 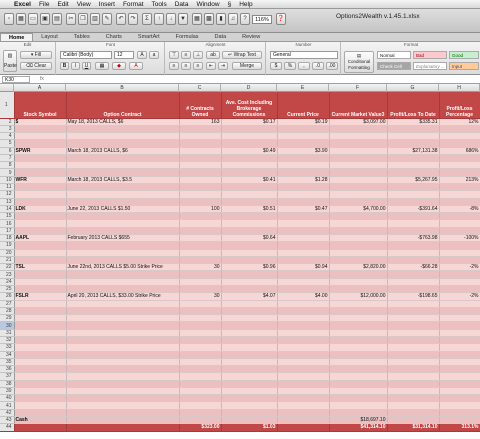 What do you see at coordinates (464, 66) in the screenshot?
I see `style-input: Input` at bounding box center [464, 66].